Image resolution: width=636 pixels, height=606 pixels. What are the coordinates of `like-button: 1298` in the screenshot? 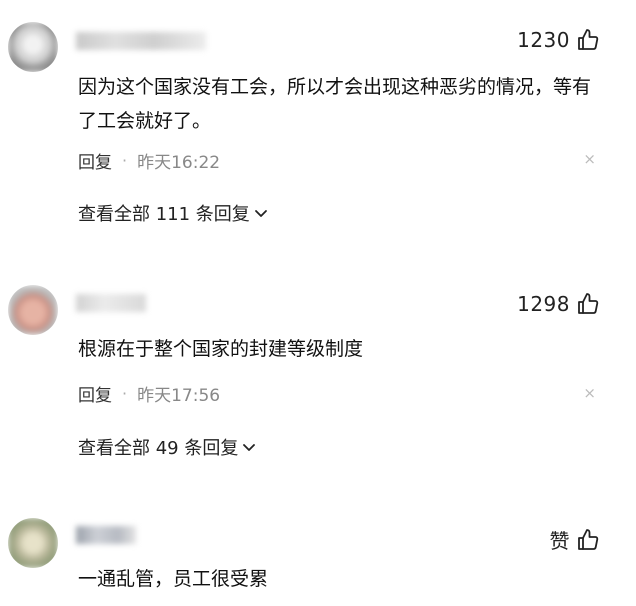 It's located at (558, 304).